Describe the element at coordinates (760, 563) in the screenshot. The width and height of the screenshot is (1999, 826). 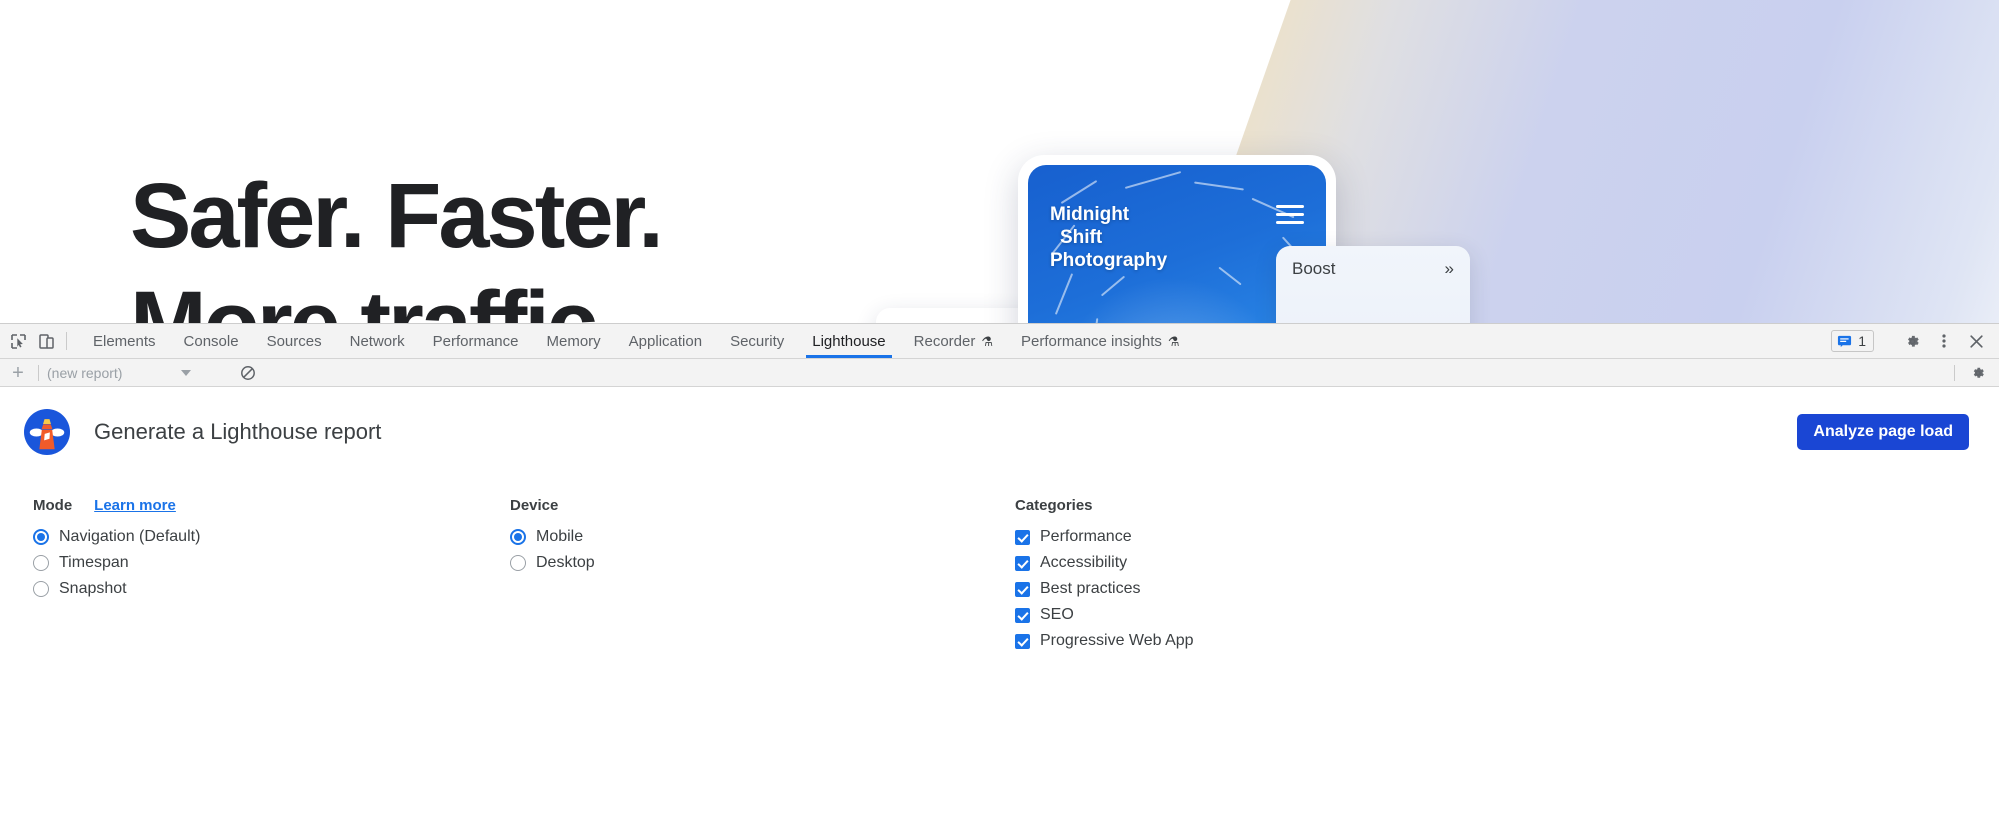
I see `device-option-desktop: Desktop` at that location.